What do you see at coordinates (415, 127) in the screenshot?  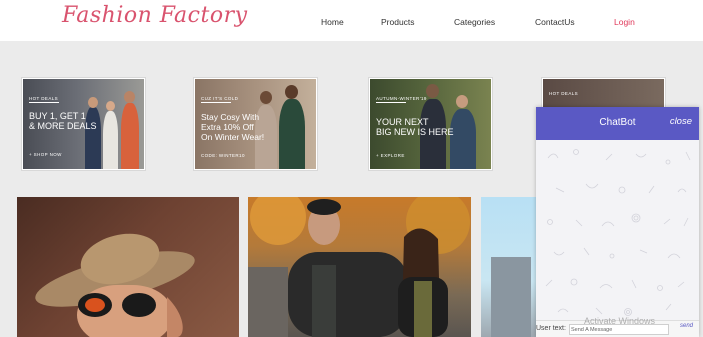 I see `promo-headline: YOUR NEXT BIG NEW IS HERE` at bounding box center [415, 127].